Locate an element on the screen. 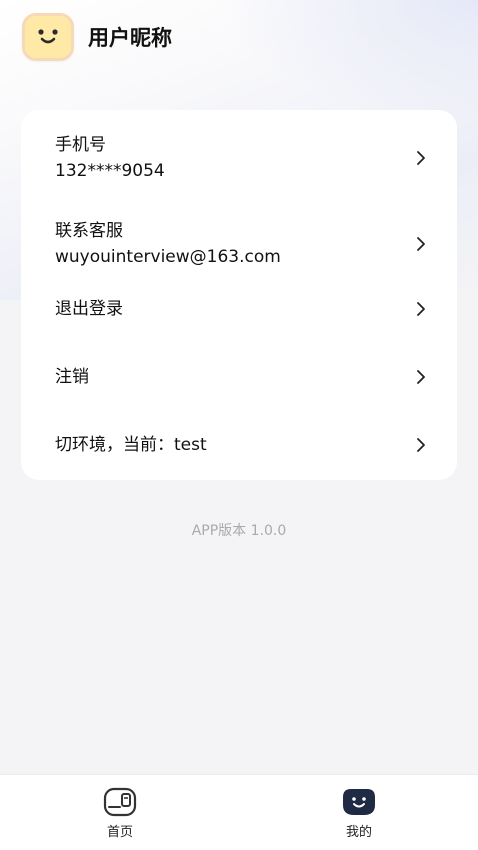 Image resolution: width=478 pixels, height=850 pixels. avatar is located at coordinates (48, 37).